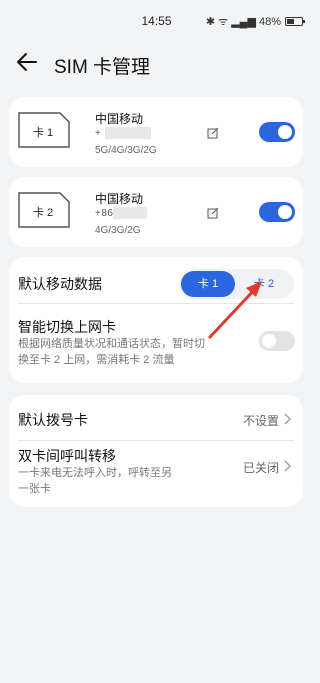 This screenshot has width=320, height=683. Describe the element at coordinates (43, 213) in the screenshot. I see `sim-slot-label: 卡 2` at that location.